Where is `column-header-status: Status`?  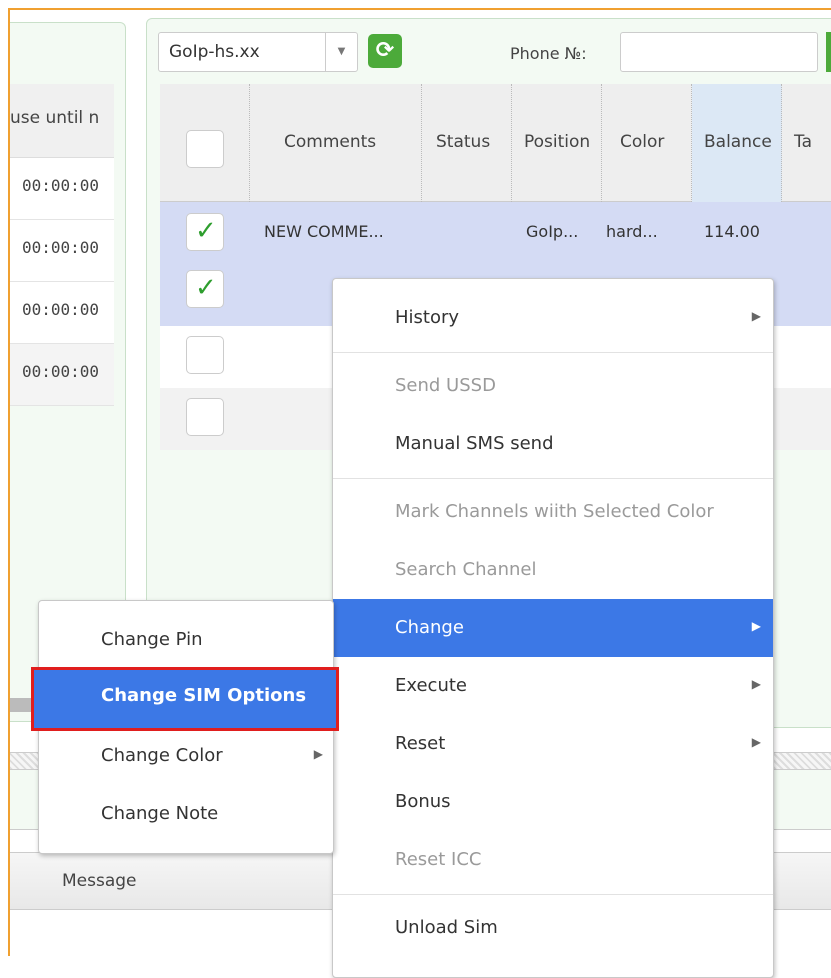
column-header-status: Status is located at coordinates (467, 143).